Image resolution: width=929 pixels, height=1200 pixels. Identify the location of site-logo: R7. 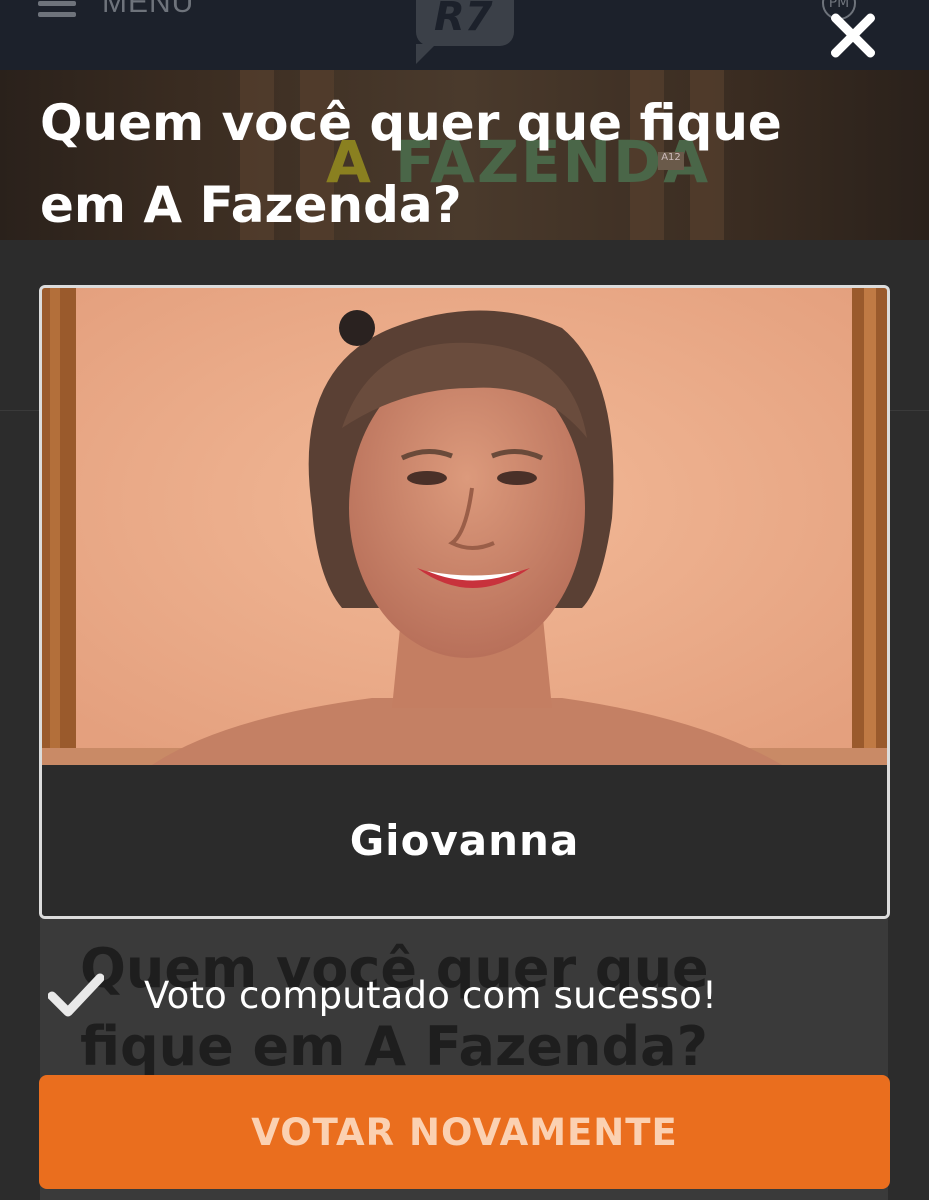
(465, 32).